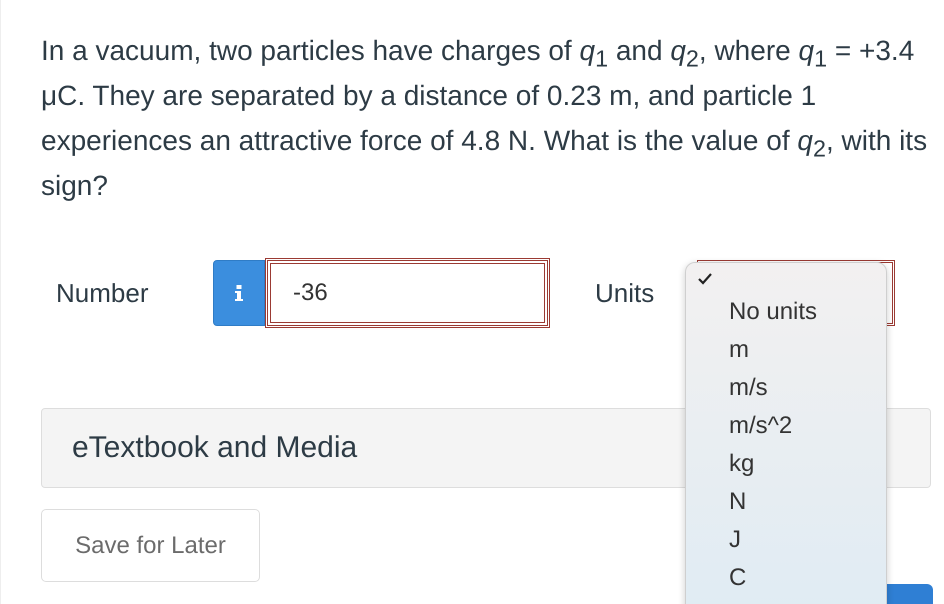 Image resolution: width=944 pixels, height=604 pixels. I want to click on answer-field: -36, so click(407, 293).